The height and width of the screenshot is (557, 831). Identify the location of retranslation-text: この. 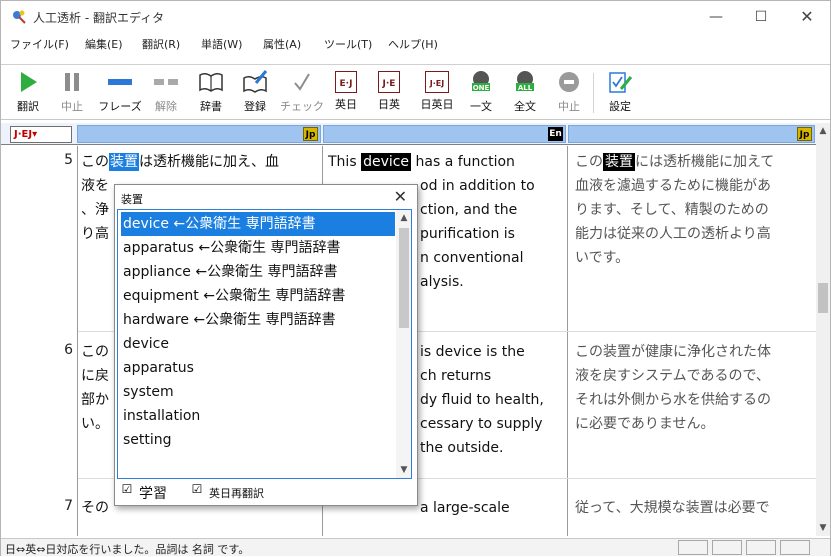
(589, 162).